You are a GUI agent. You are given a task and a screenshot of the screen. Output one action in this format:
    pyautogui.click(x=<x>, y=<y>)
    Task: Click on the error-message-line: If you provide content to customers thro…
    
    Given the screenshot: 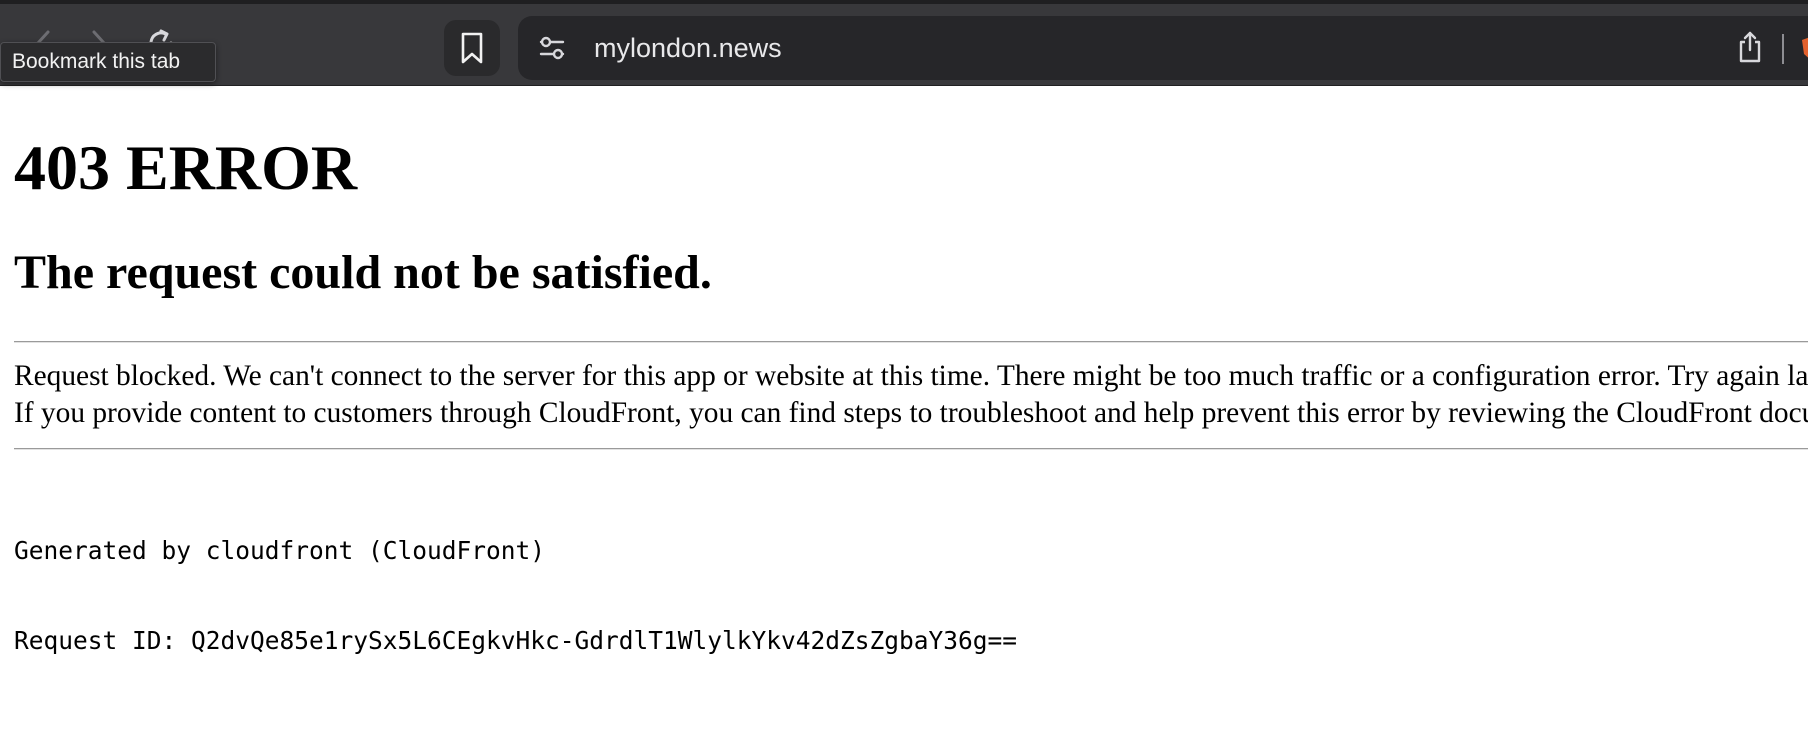 What is the action you would take?
    pyautogui.click(x=911, y=413)
    